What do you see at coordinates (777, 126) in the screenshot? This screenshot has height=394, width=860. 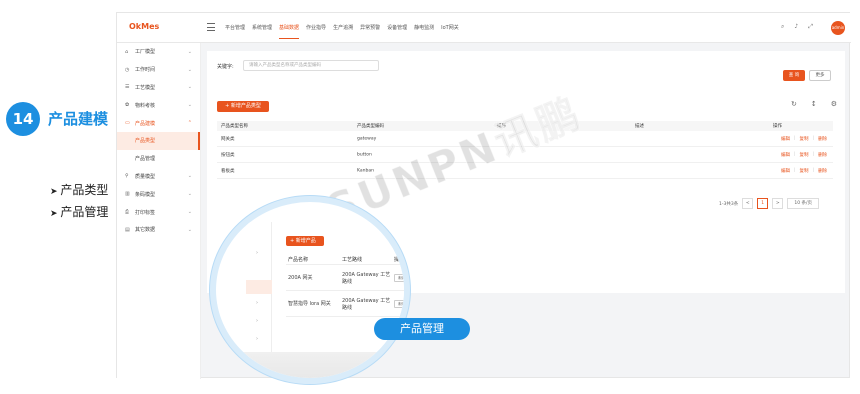 I see `col-actions: 操作` at bounding box center [777, 126].